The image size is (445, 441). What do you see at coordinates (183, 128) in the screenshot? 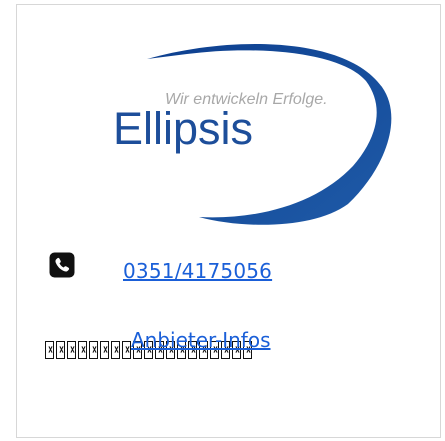
I see `logo-wordmark: Ellipsis` at bounding box center [183, 128].